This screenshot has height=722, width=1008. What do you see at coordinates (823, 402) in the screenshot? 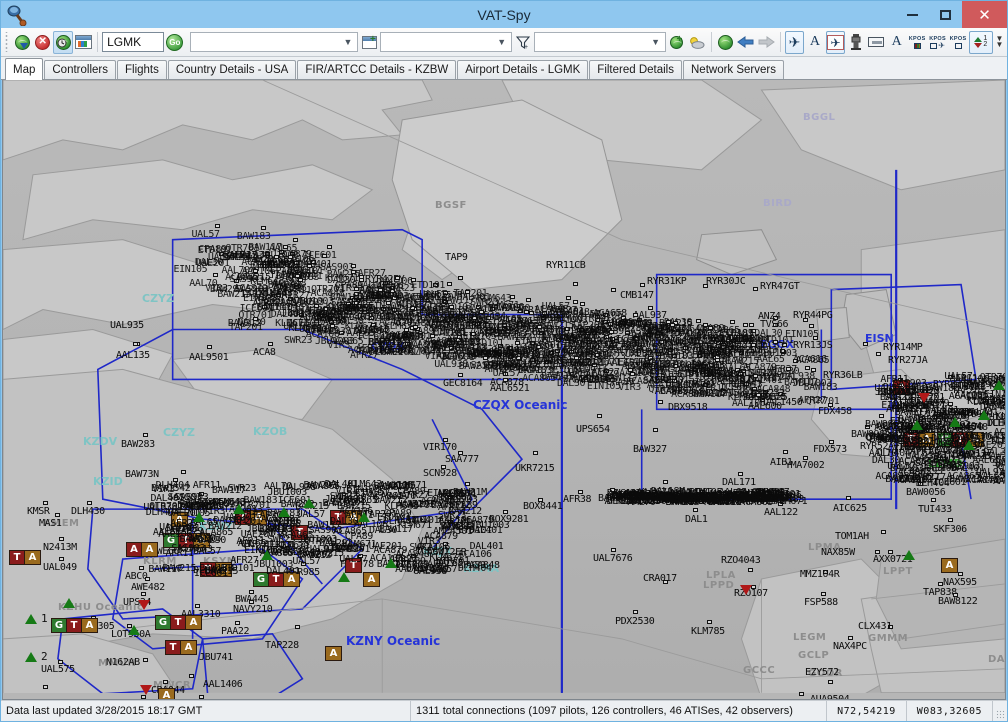
I see `aircraft-callsign-label: QTR701` at bounding box center [823, 402].